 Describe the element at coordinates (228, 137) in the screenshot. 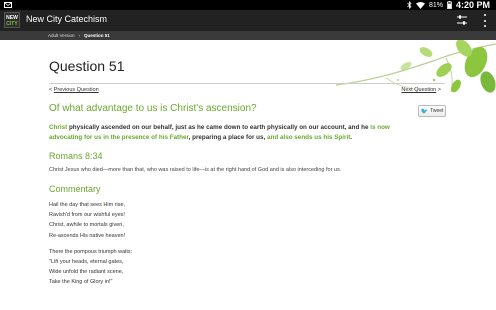

I see `answer-segment: , preparing a place for us,` at that location.